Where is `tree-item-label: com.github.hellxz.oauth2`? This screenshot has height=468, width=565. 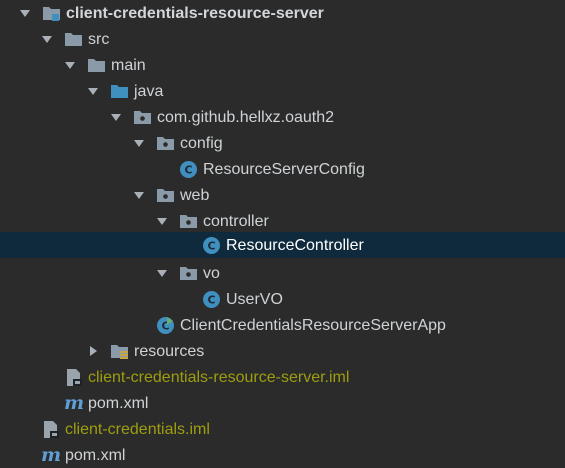 tree-item-label: com.github.hellxz.oauth2 is located at coordinates (245, 117).